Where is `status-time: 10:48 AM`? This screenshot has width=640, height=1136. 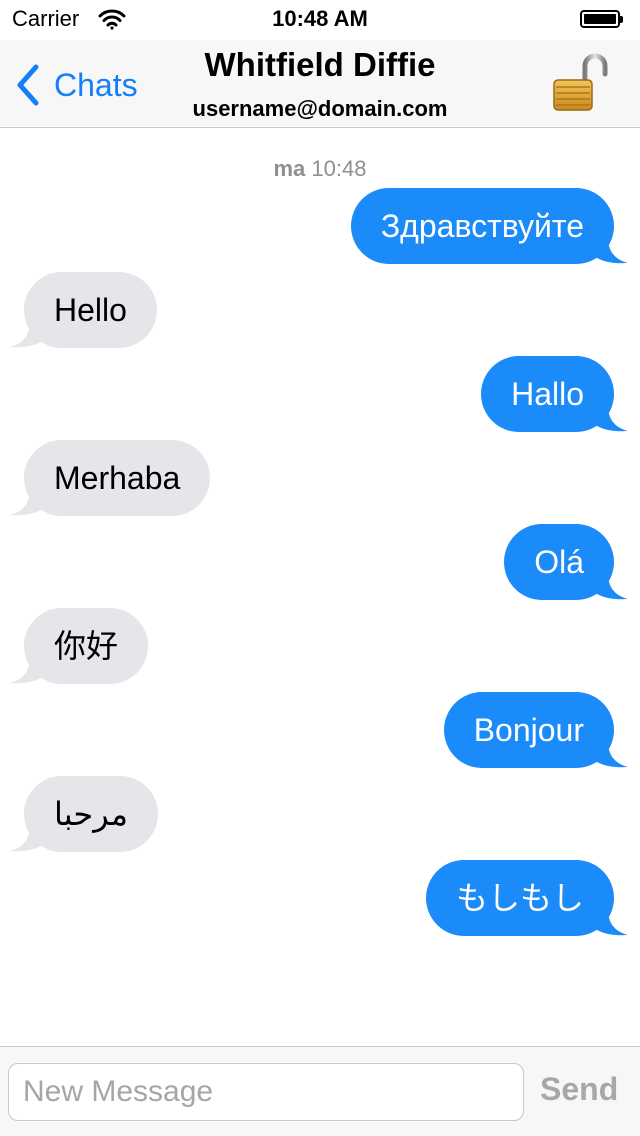 status-time: 10:48 AM is located at coordinates (320, 18).